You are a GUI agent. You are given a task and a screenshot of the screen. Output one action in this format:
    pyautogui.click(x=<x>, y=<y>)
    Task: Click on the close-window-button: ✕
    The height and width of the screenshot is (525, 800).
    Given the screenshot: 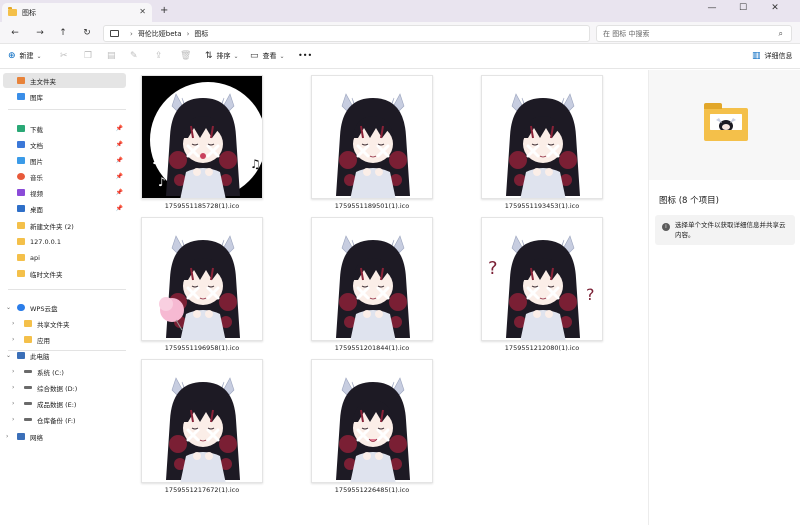 What is the action you would take?
    pyautogui.click(x=775, y=8)
    